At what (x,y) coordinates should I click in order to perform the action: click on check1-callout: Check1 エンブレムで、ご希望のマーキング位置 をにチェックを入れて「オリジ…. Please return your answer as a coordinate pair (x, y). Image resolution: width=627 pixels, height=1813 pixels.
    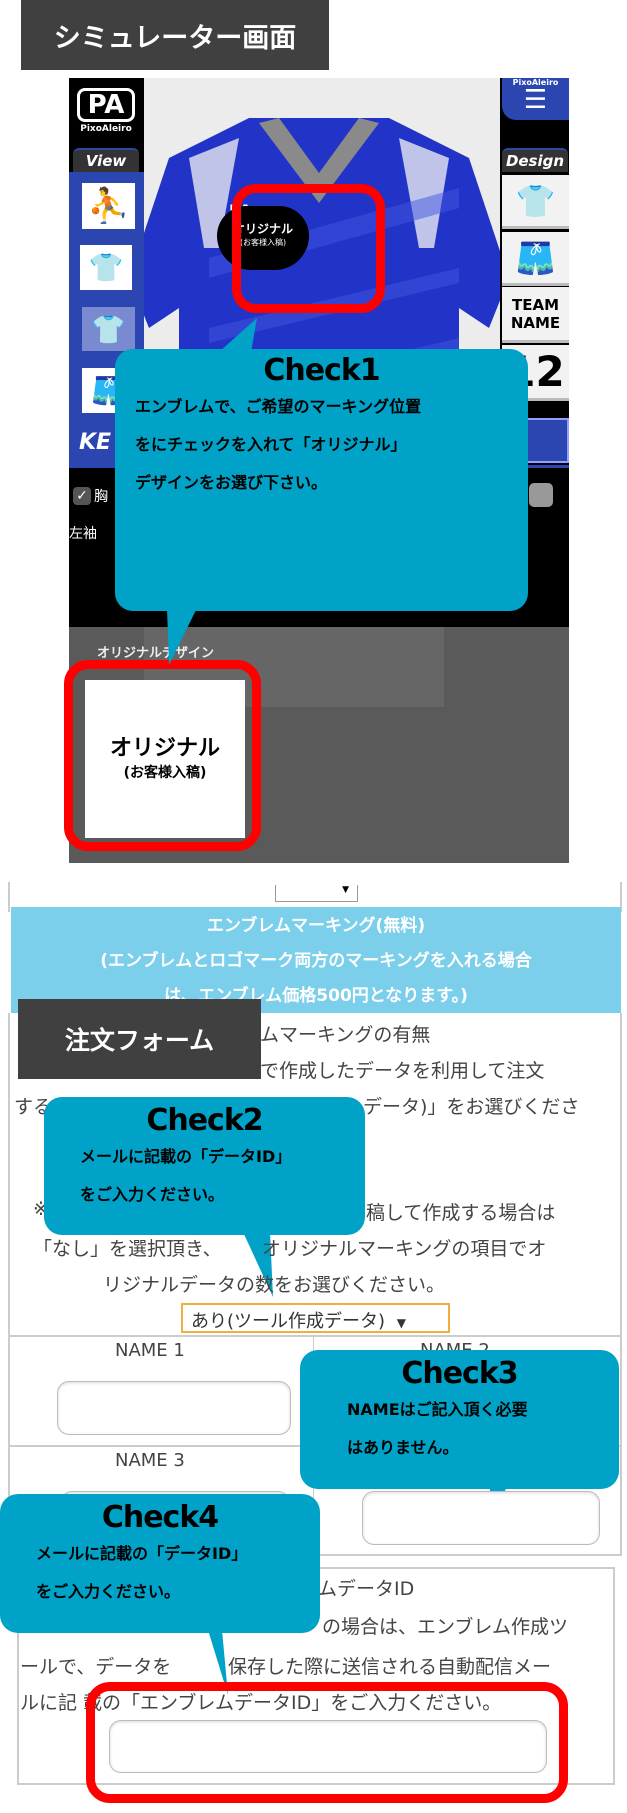
    Looking at the image, I should click on (321, 480).